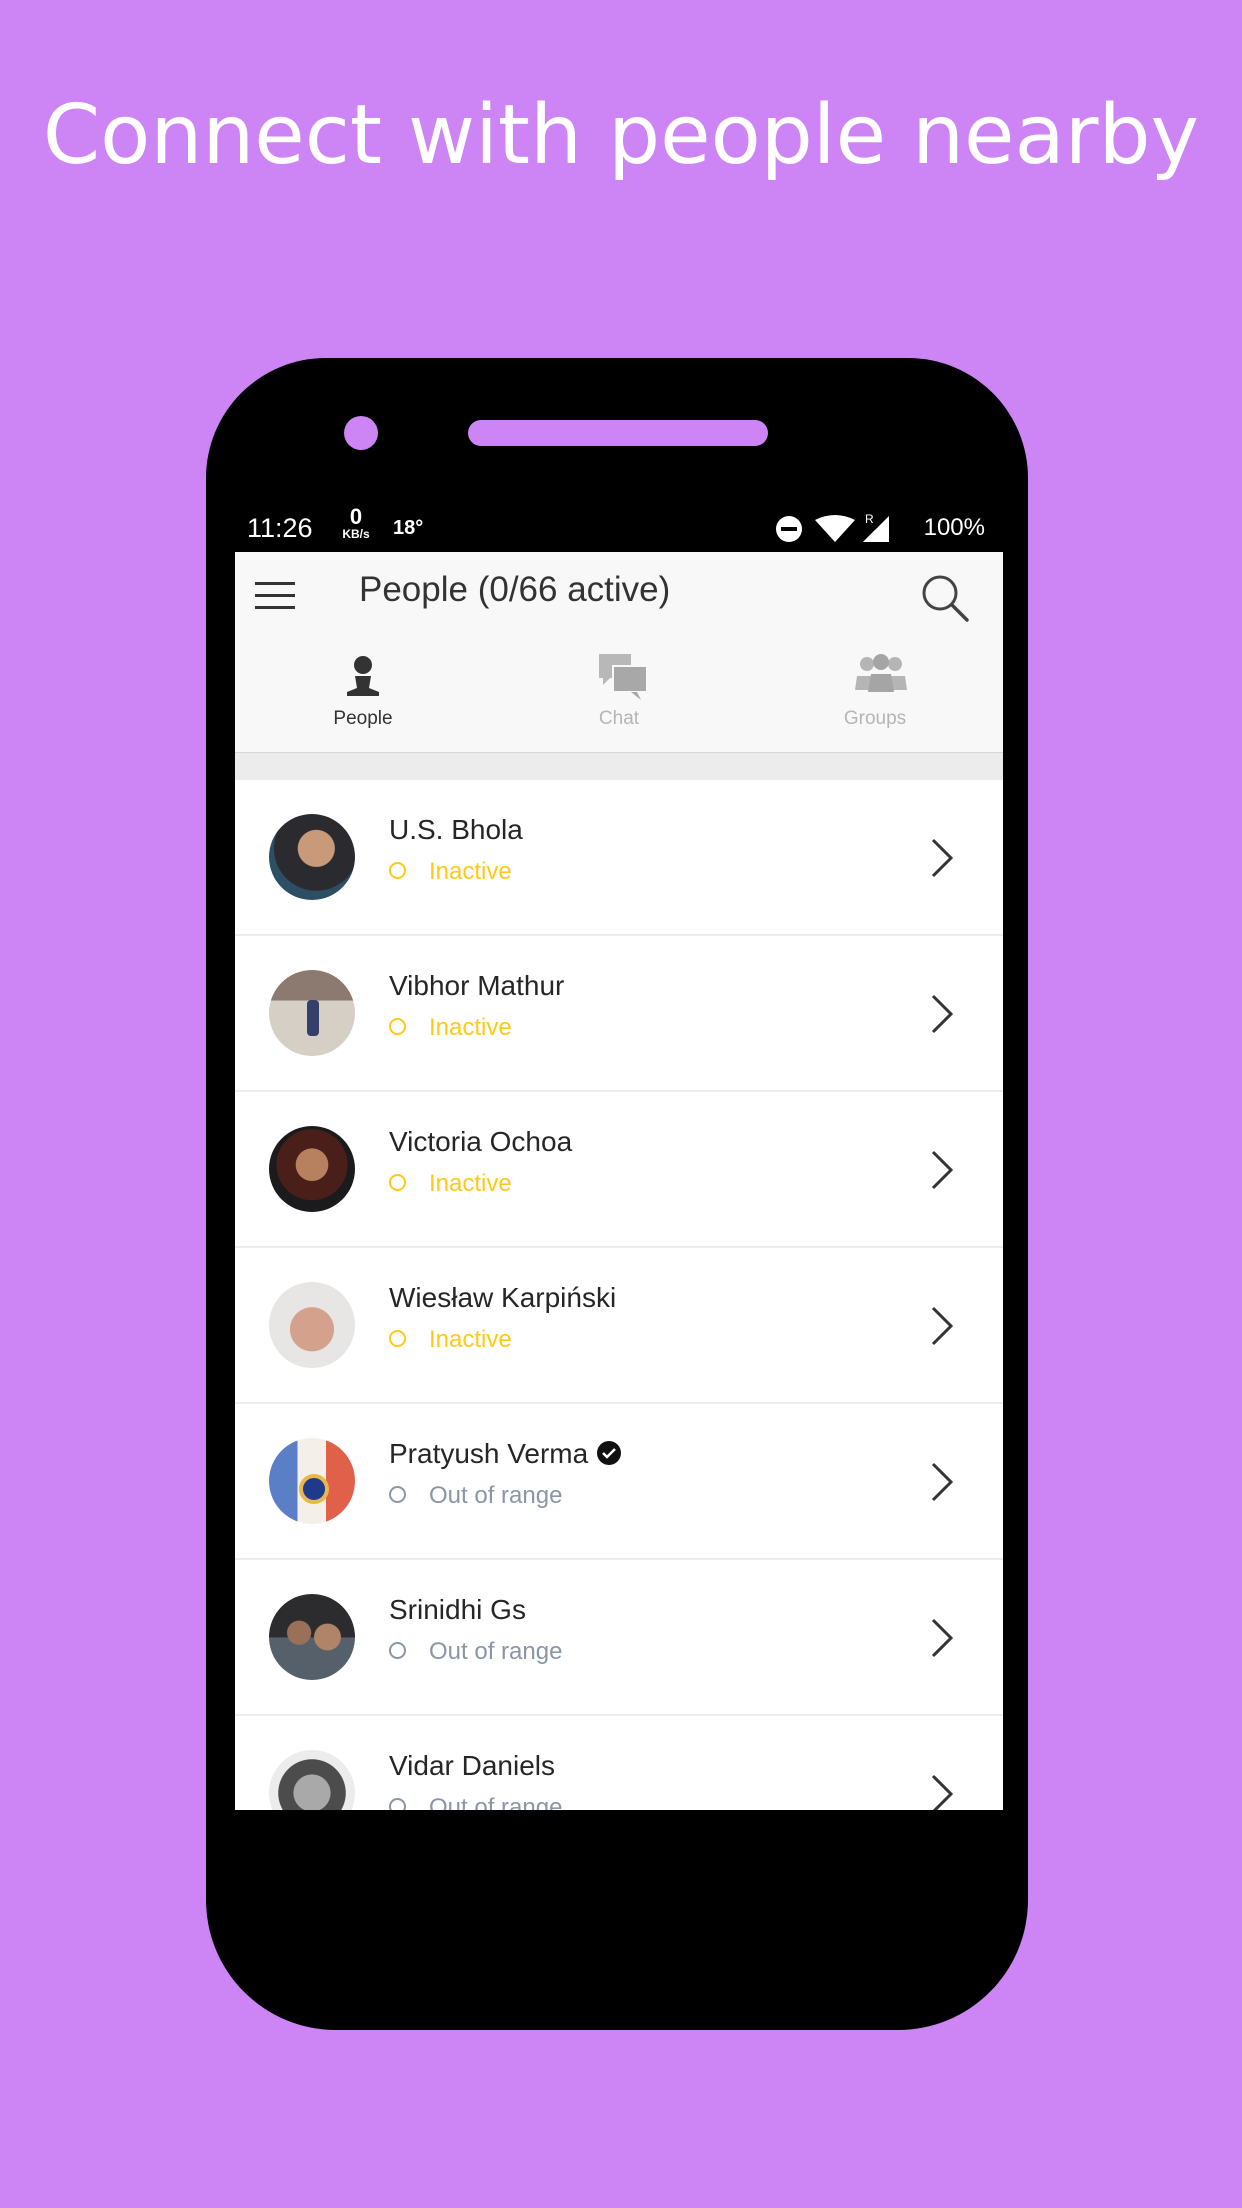  I want to click on list-item: Vibhor Mathur Inactive, so click(619, 1013).